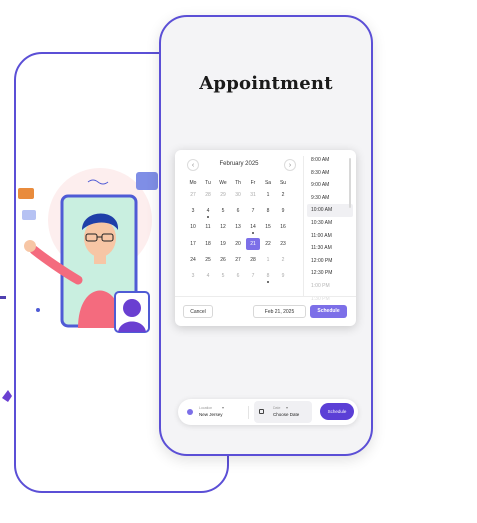 The width and height of the screenshot is (477, 523). What do you see at coordinates (330, 299) in the screenshot?
I see `time-slot: 1:30 PM` at bounding box center [330, 299].